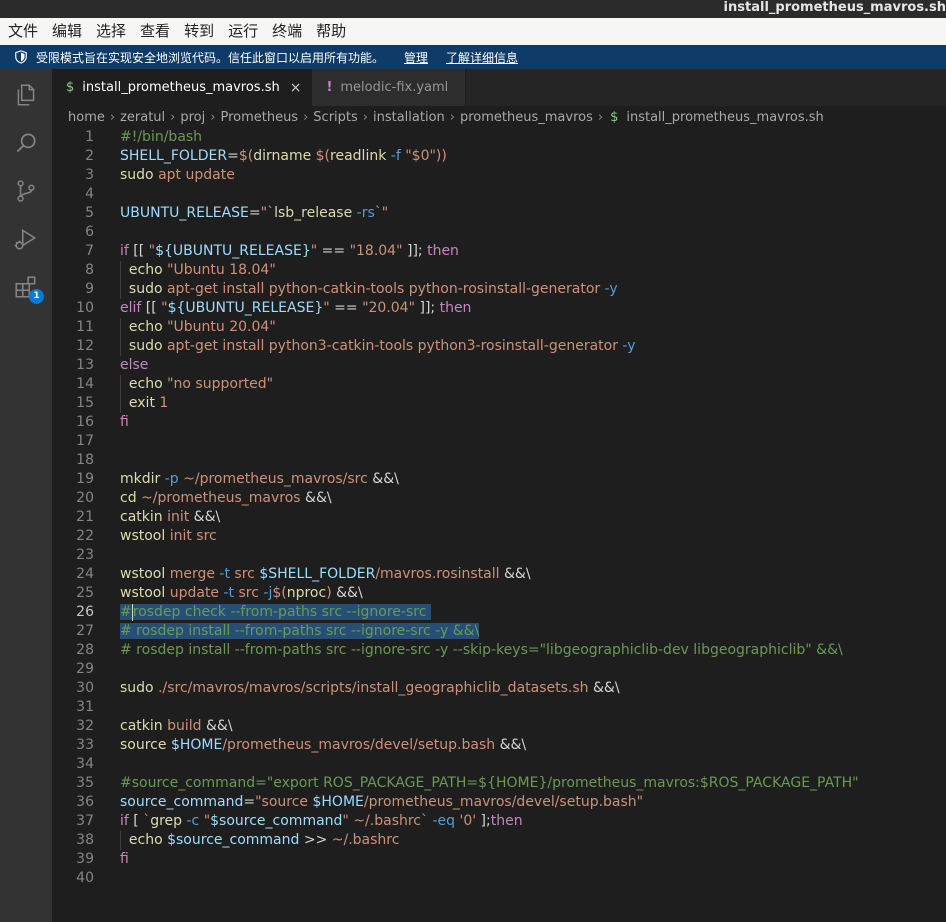 Image resolution: width=946 pixels, height=922 pixels. I want to click on code-line: echo "Ubuntu 18.04", so click(533, 270).